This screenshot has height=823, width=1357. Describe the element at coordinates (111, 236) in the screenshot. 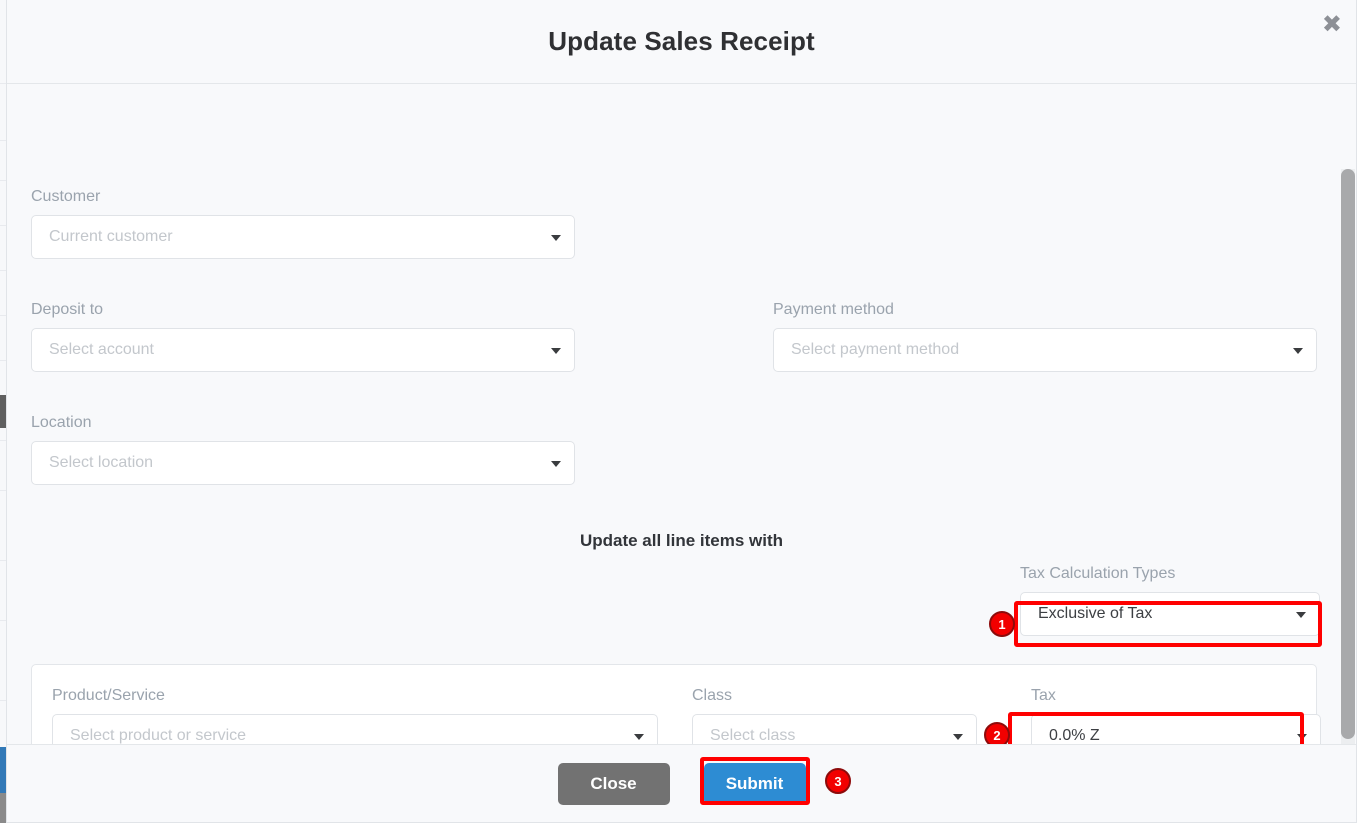

I see `customer-placeholder: Current customer` at that location.